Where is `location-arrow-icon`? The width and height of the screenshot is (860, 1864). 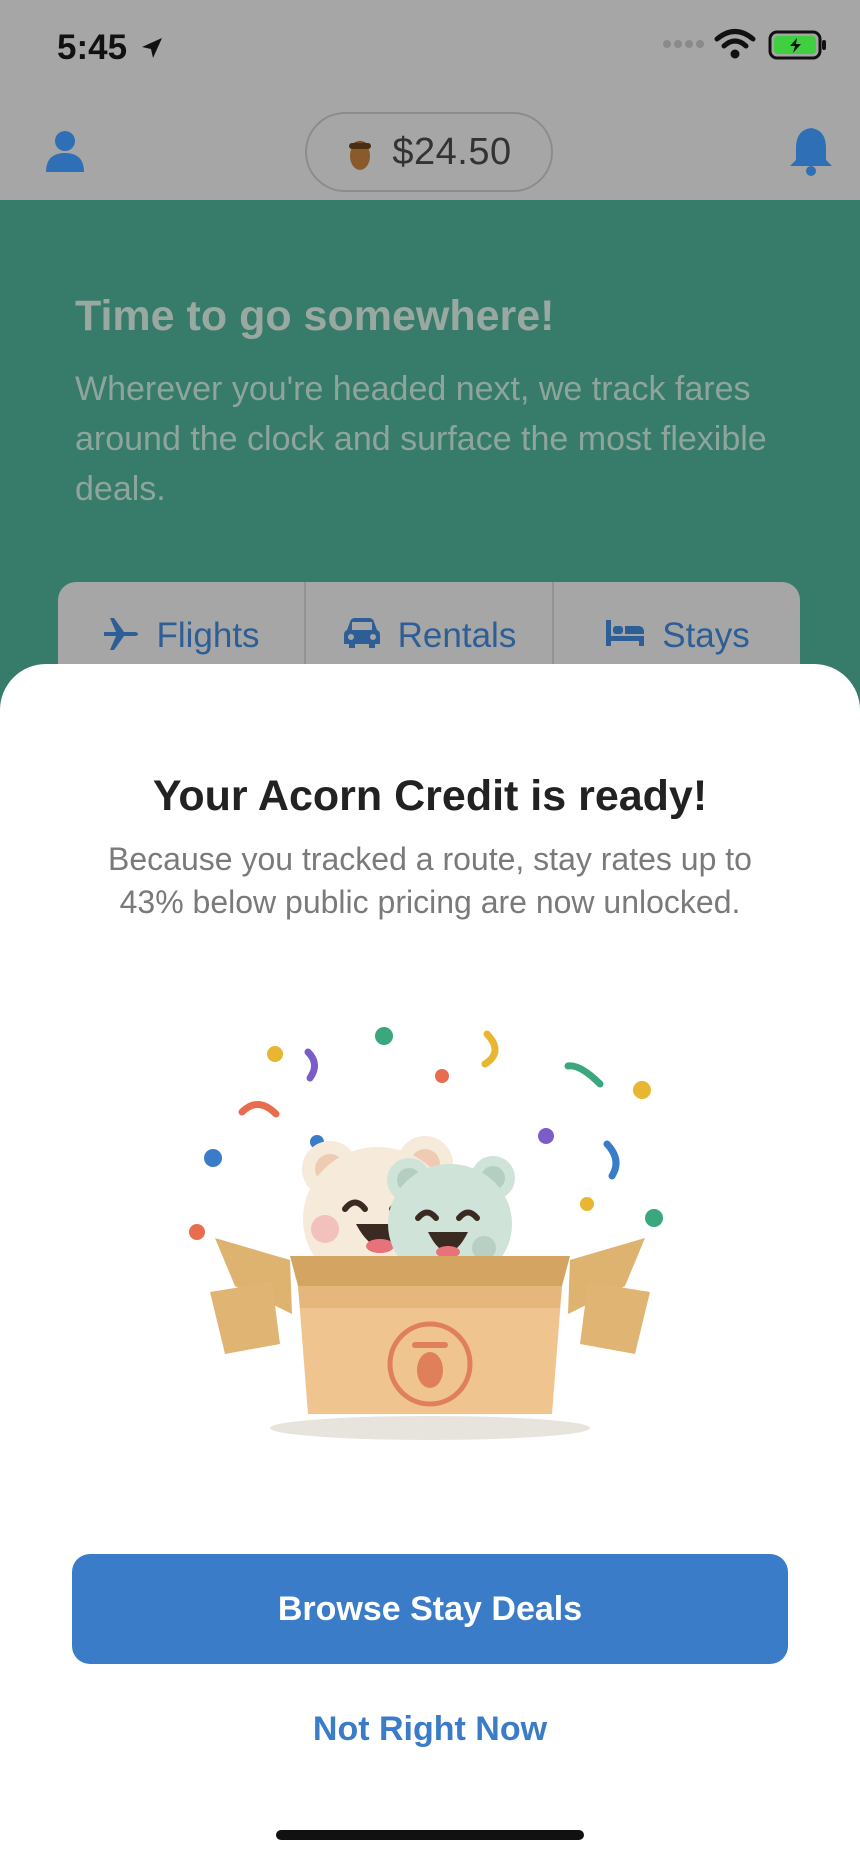
location-arrow-icon is located at coordinates (152, 48).